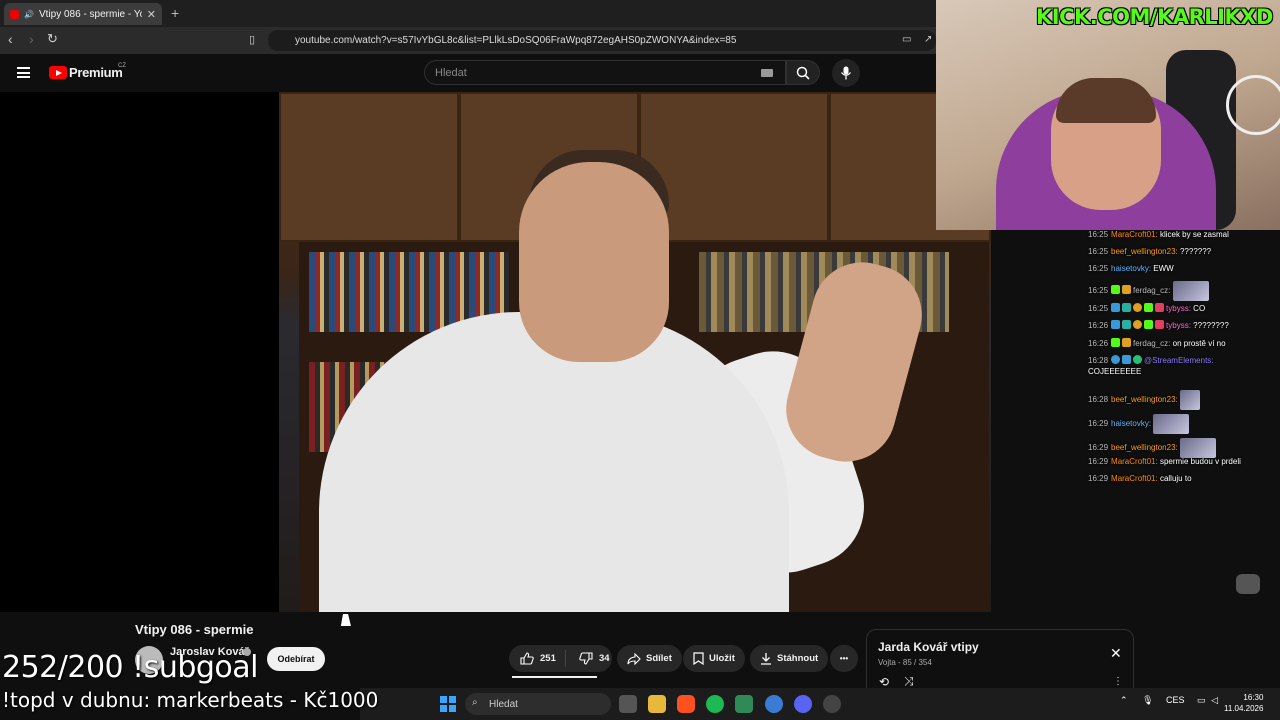  Describe the element at coordinates (657, 704) in the screenshot. I see `file-explorer-icon` at that location.